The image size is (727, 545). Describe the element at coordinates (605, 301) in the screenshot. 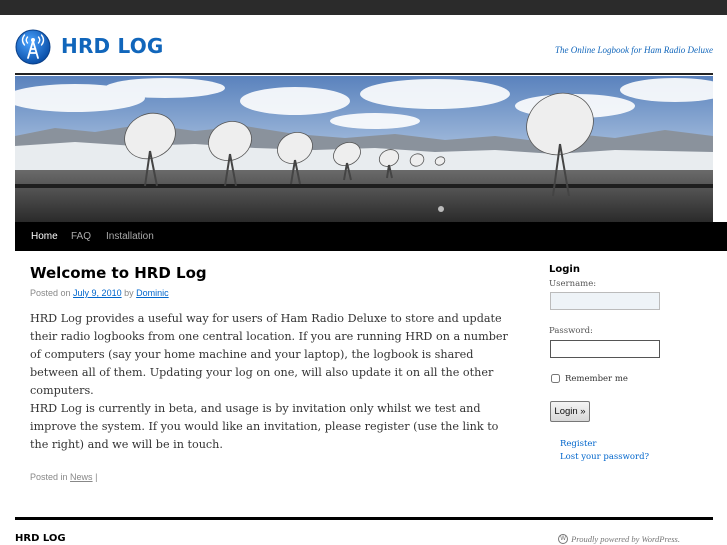

I see `username-input` at that location.